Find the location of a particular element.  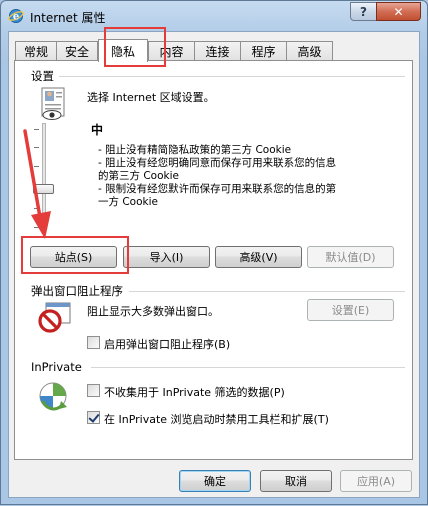

help-icon: ? is located at coordinates (363, 11).